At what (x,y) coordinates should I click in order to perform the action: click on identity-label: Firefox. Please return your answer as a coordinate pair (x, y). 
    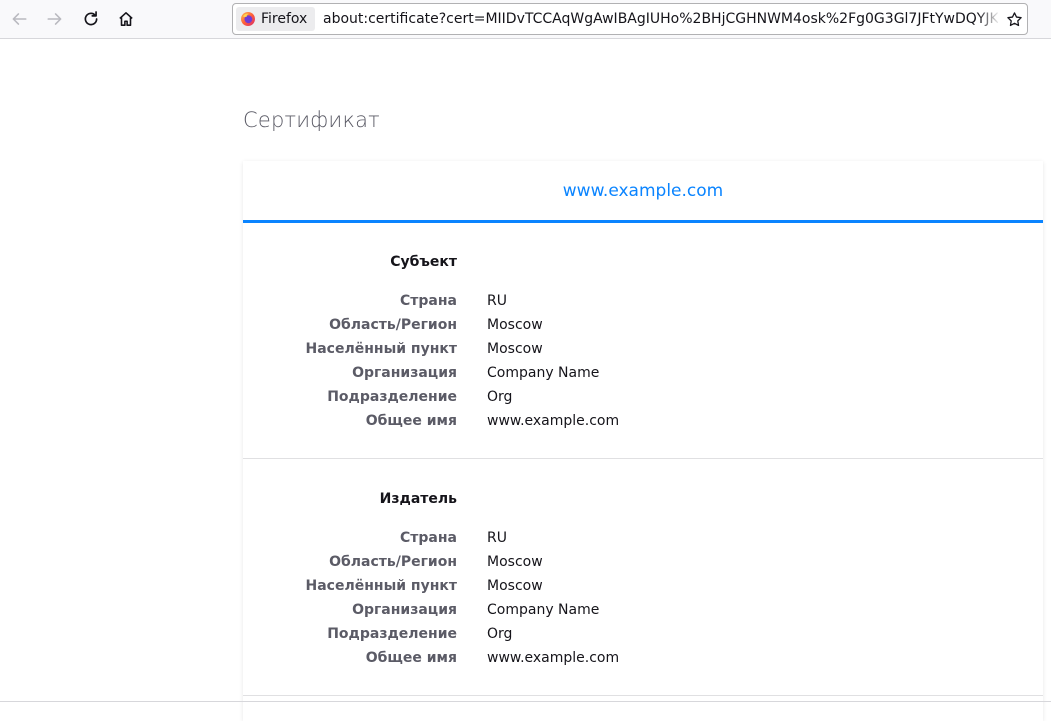
    Looking at the image, I should click on (284, 19).